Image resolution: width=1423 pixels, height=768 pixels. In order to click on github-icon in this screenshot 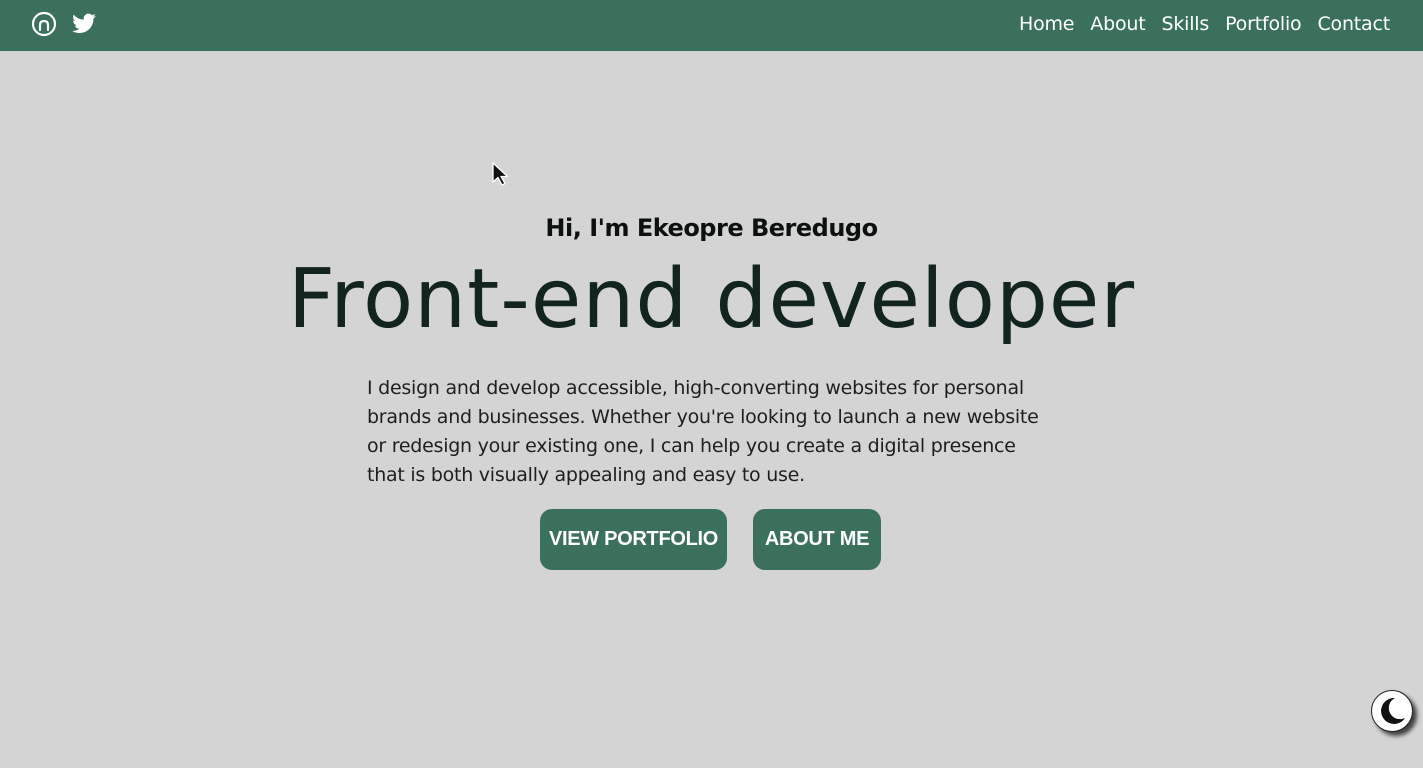, I will do `click(44, 24)`.